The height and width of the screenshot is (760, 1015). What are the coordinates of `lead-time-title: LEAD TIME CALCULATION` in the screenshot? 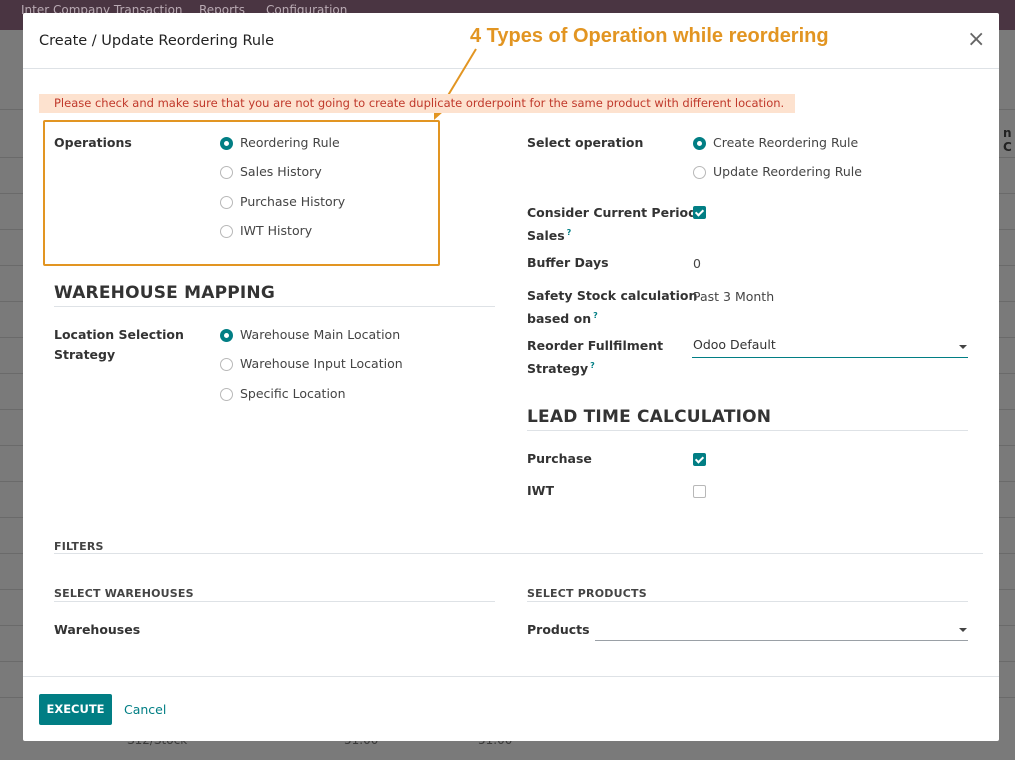 It's located at (649, 417).